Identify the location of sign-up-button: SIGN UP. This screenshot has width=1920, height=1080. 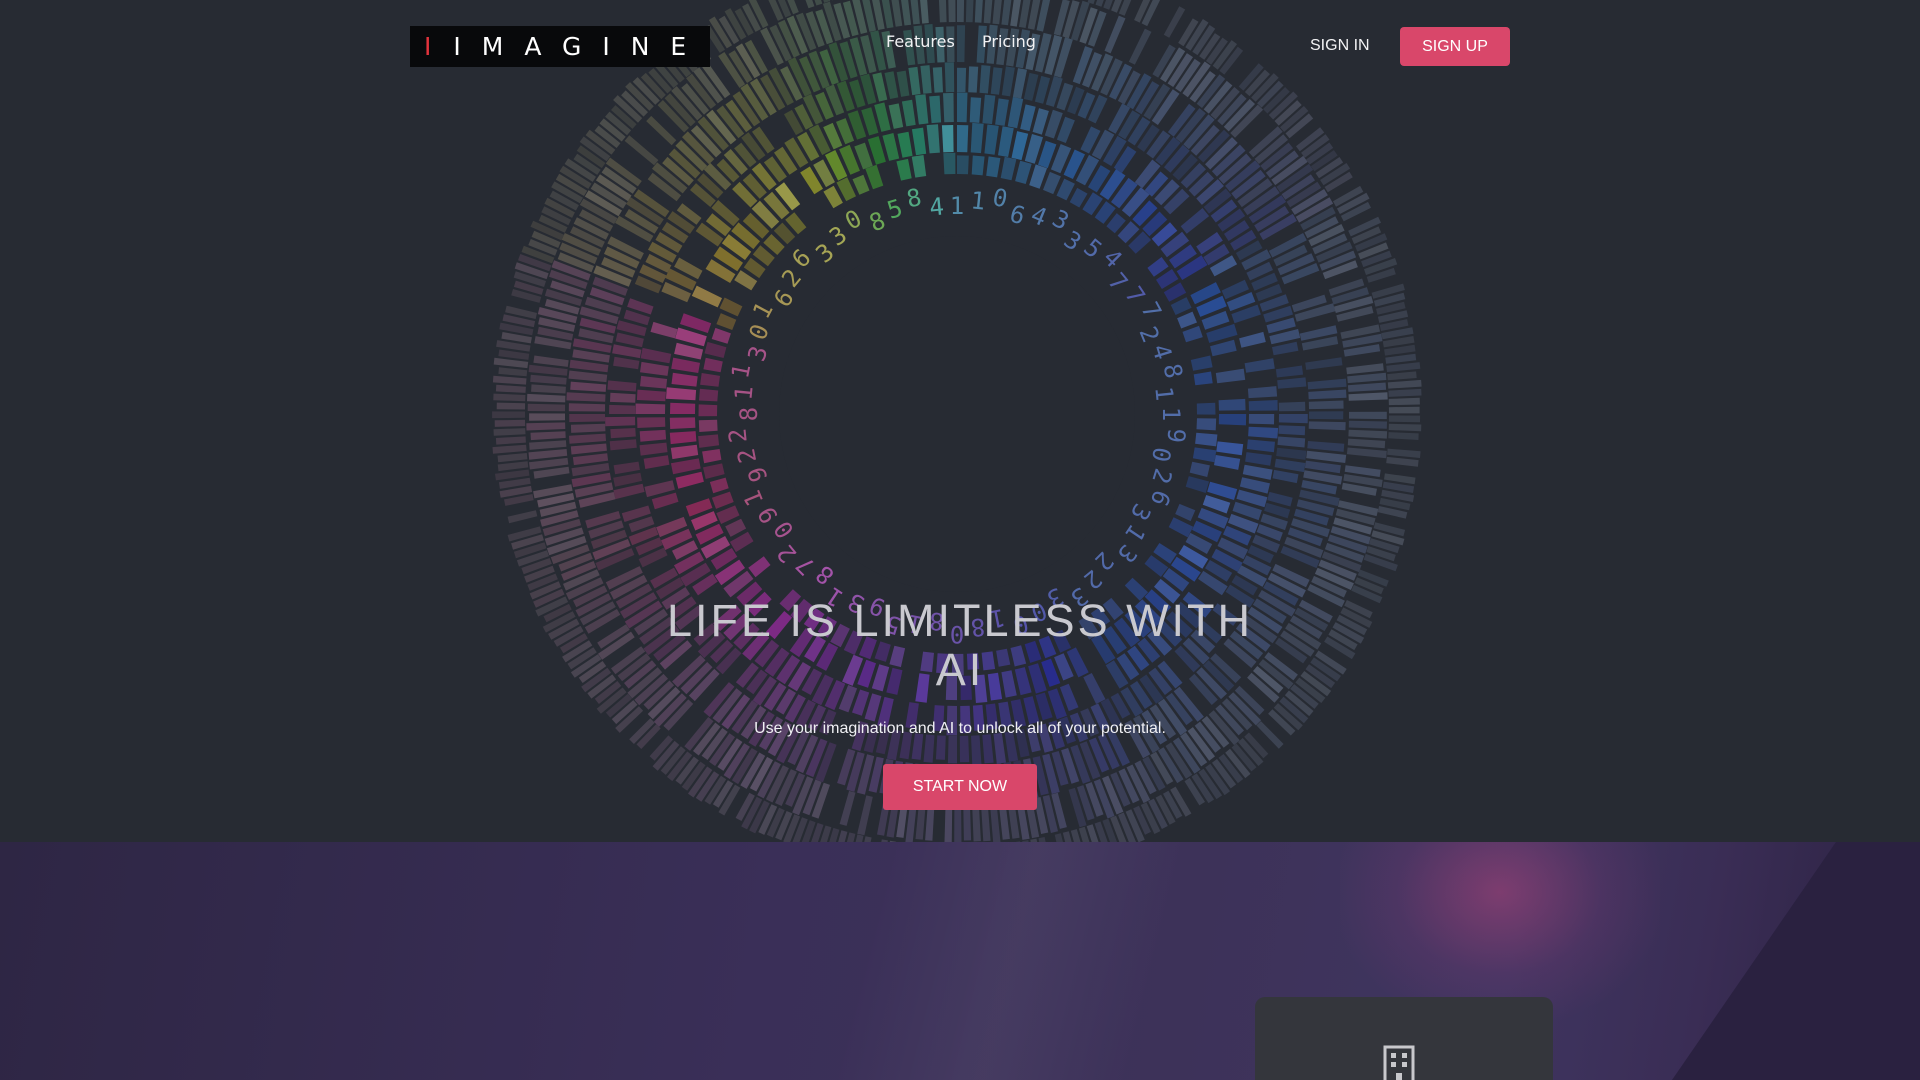
(1455, 46).